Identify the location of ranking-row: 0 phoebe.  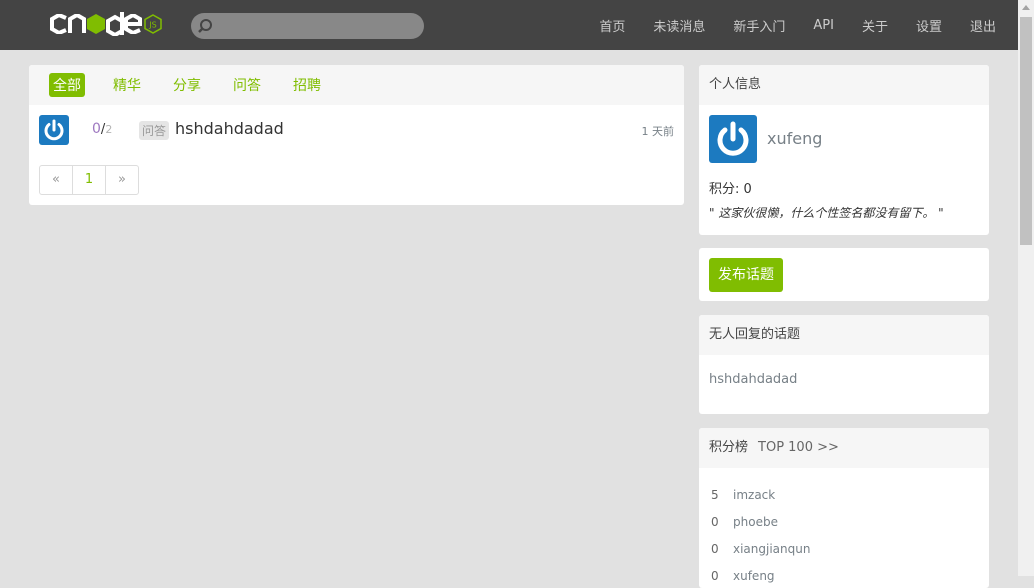
(760, 528).